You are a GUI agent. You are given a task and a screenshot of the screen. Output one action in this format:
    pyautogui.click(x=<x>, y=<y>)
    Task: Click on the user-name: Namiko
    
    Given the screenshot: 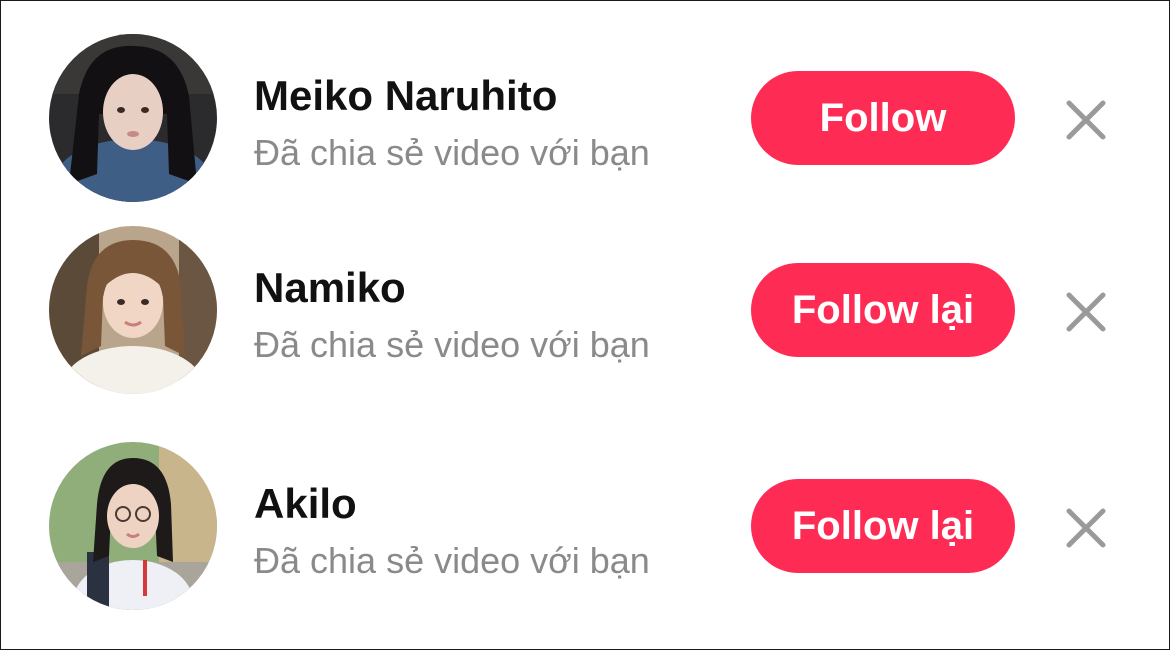 What is the action you would take?
    pyautogui.click(x=330, y=288)
    